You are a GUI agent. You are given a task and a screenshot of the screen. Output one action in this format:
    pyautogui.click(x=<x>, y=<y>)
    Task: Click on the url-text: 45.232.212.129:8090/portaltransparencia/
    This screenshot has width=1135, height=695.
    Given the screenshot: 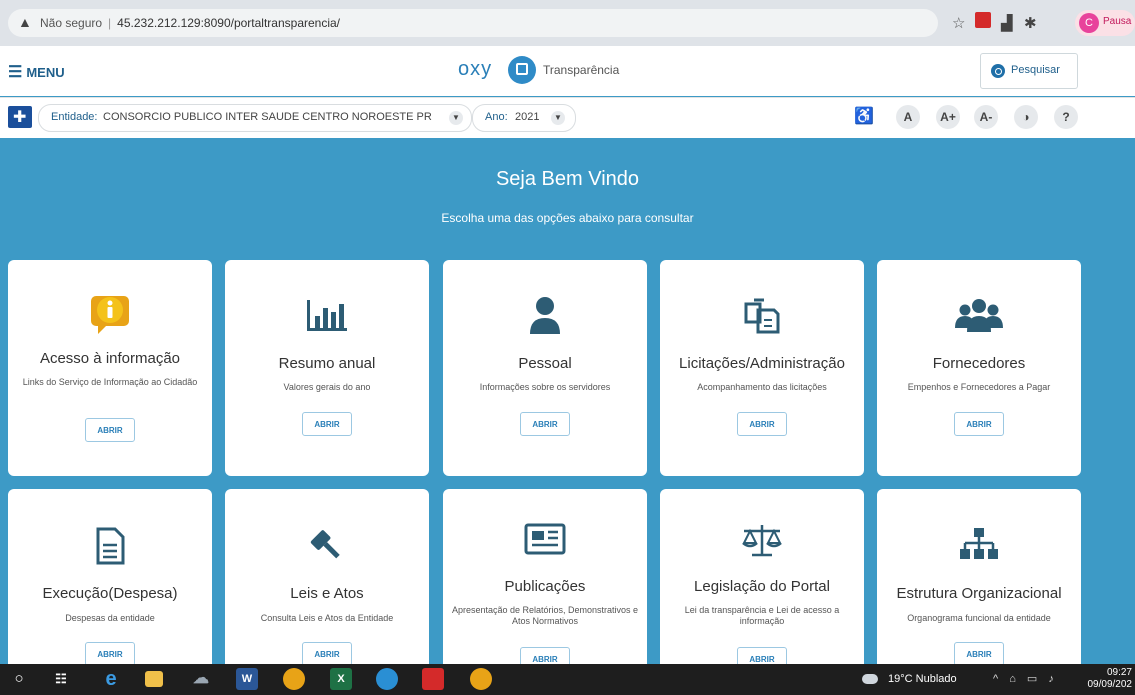 What is the action you would take?
    pyautogui.click(x=228, y=23)
    